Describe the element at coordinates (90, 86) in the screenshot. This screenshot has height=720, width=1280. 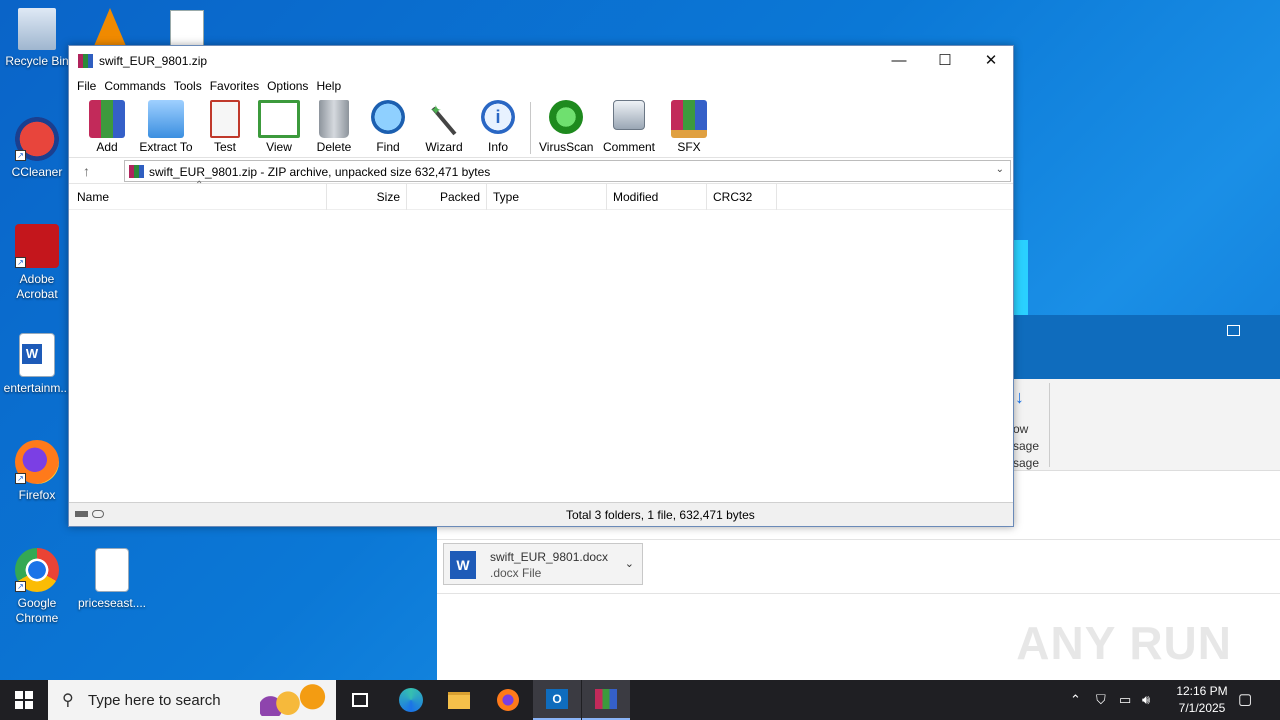
I see `menu-file: File` at that location.